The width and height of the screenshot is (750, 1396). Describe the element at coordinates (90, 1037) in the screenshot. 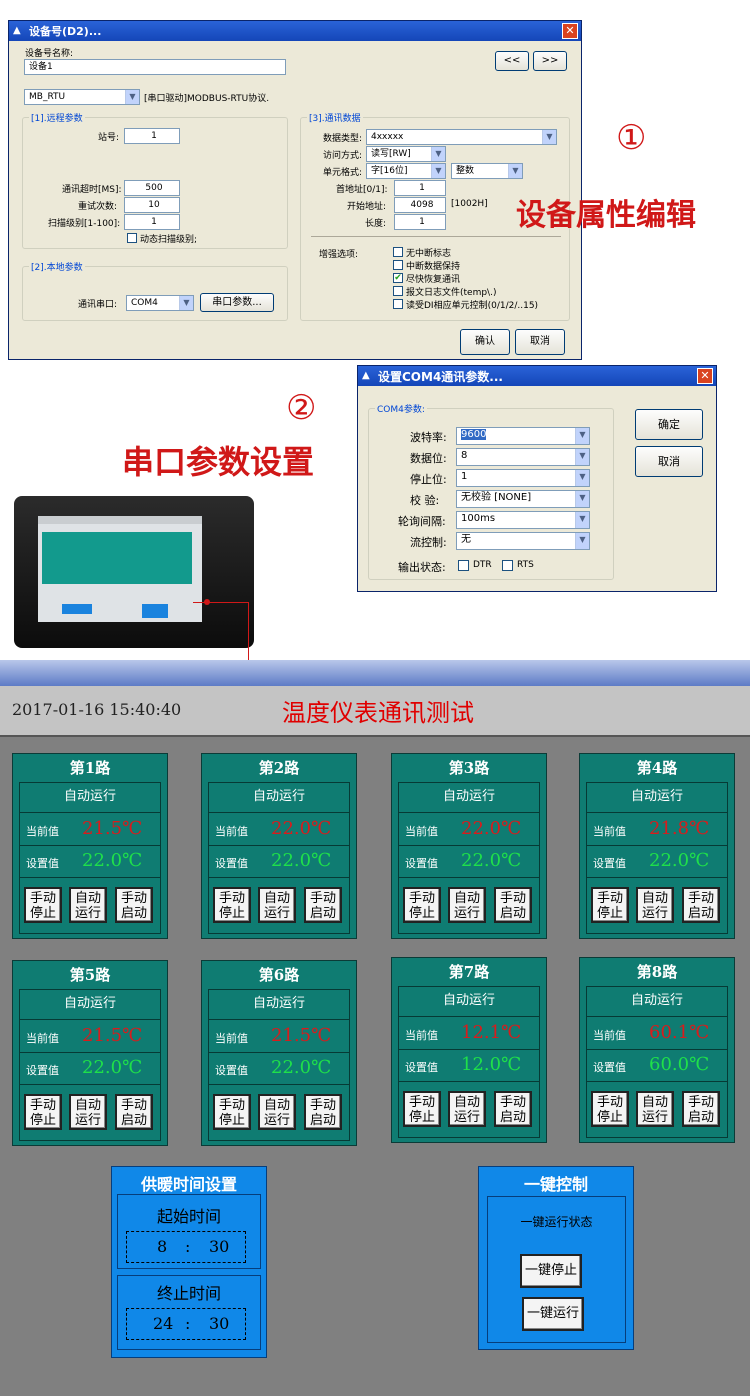

I see `current-row: 当前值 21.5℃` at that location.